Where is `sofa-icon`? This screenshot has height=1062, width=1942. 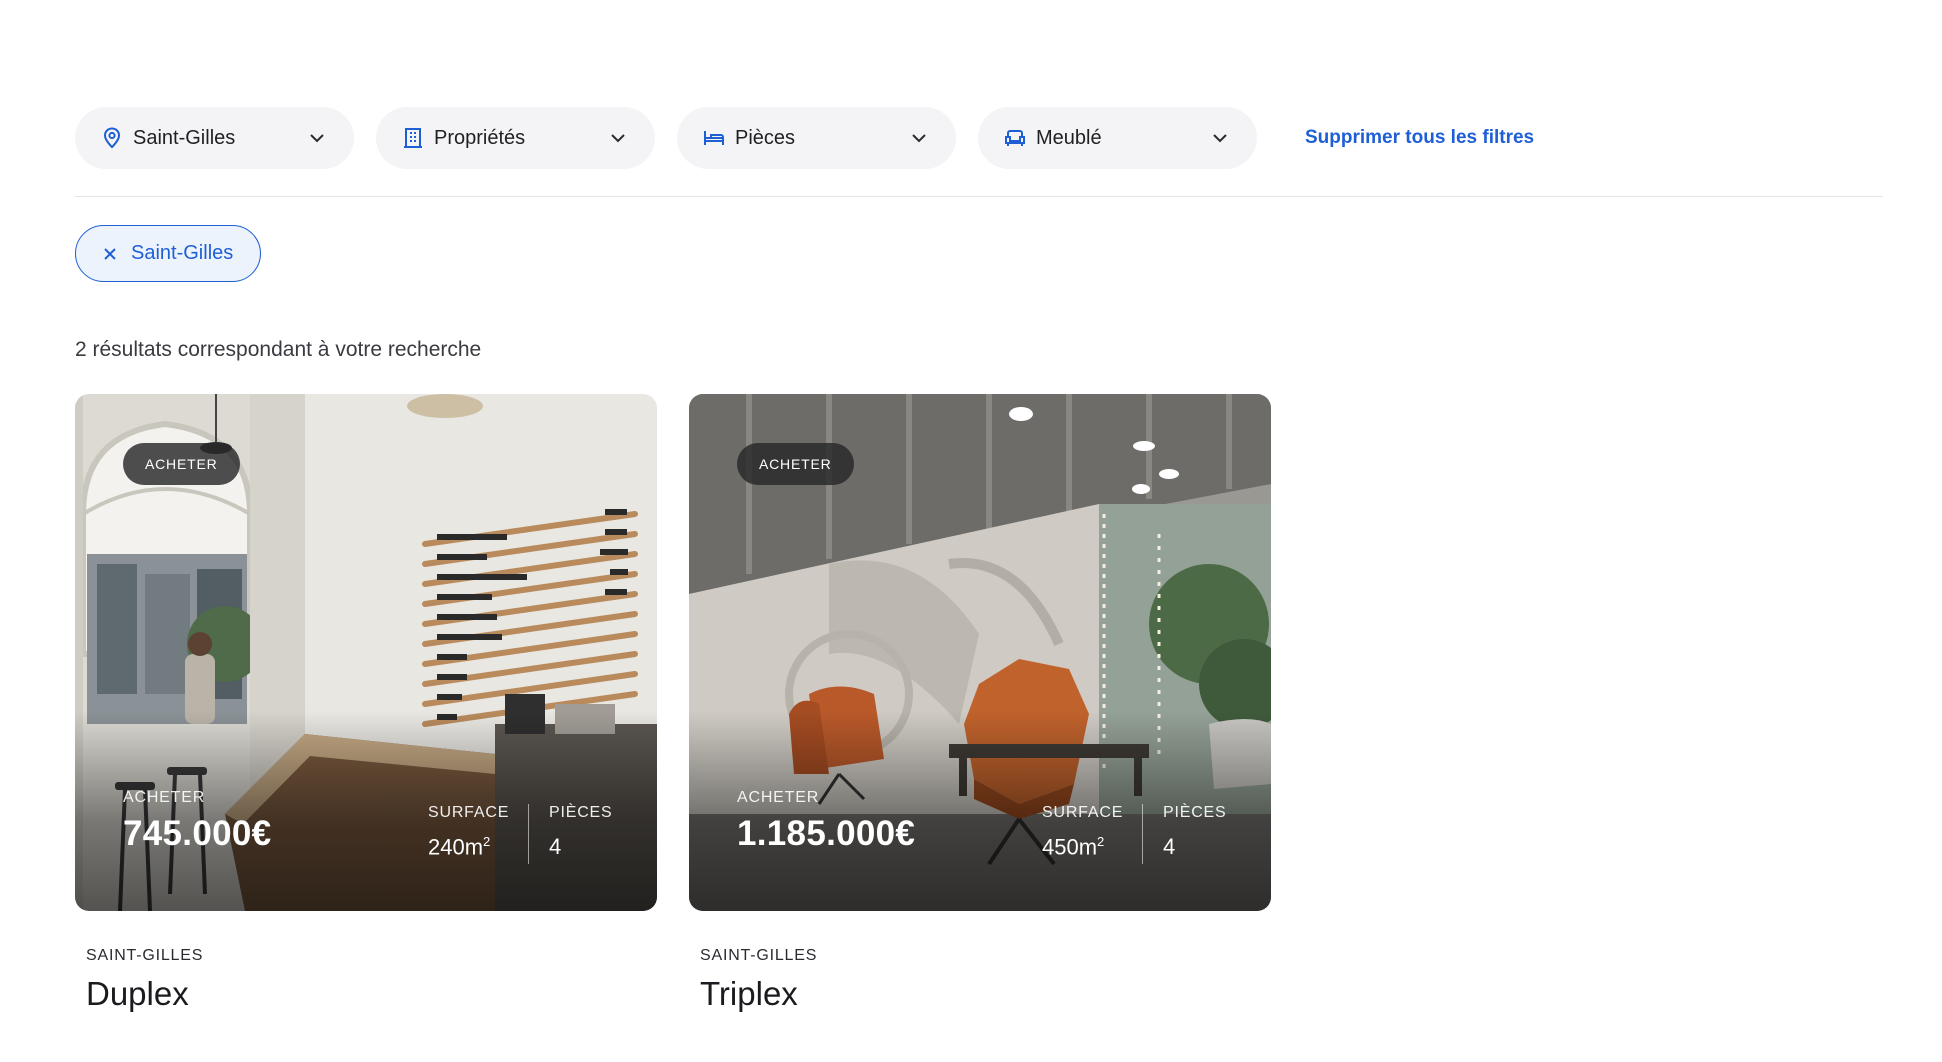
sofa-icon is located at coordinates (1015, 138).